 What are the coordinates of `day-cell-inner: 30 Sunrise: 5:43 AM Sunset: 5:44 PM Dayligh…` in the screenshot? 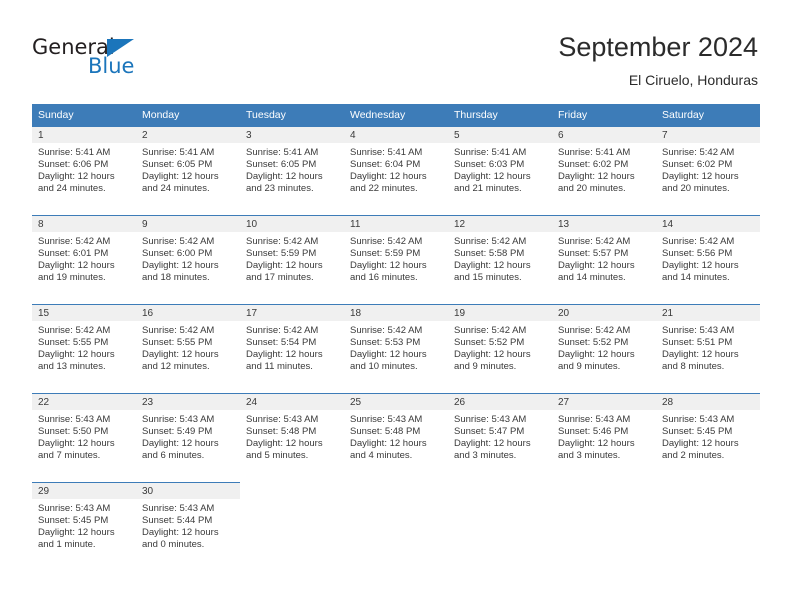 It's located at (188, 526).